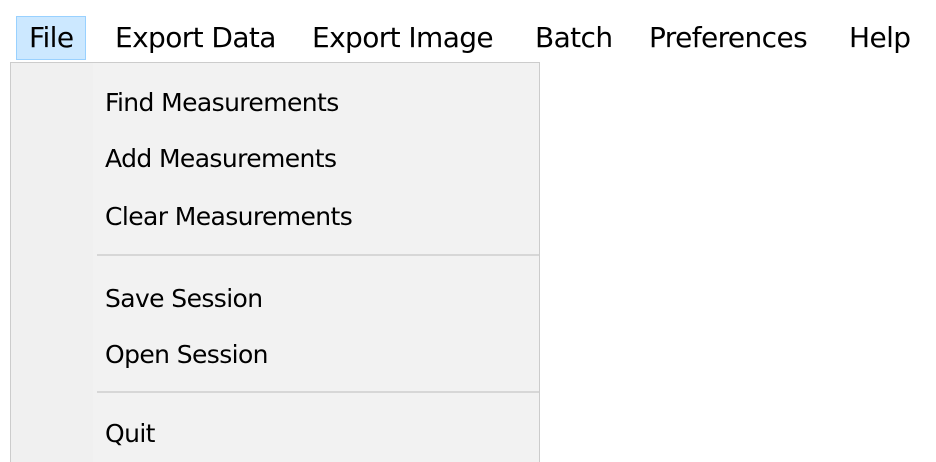 Image resolution: width=936 pixels, height=462 pixels. Describe the element at coordinates (51, 38) in the screenshot. I see `menu-file: File` at that location.